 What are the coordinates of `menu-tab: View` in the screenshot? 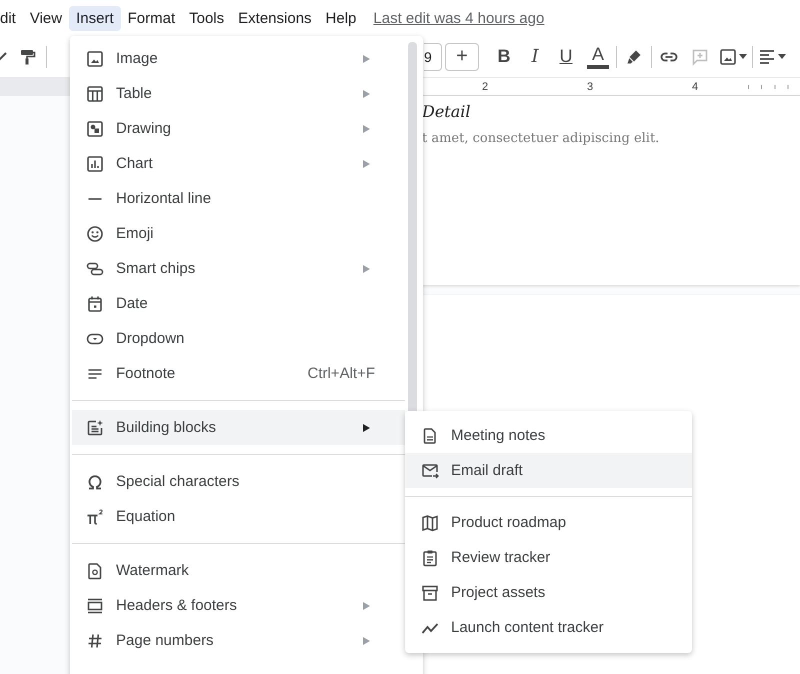 It's located at (46, 18).